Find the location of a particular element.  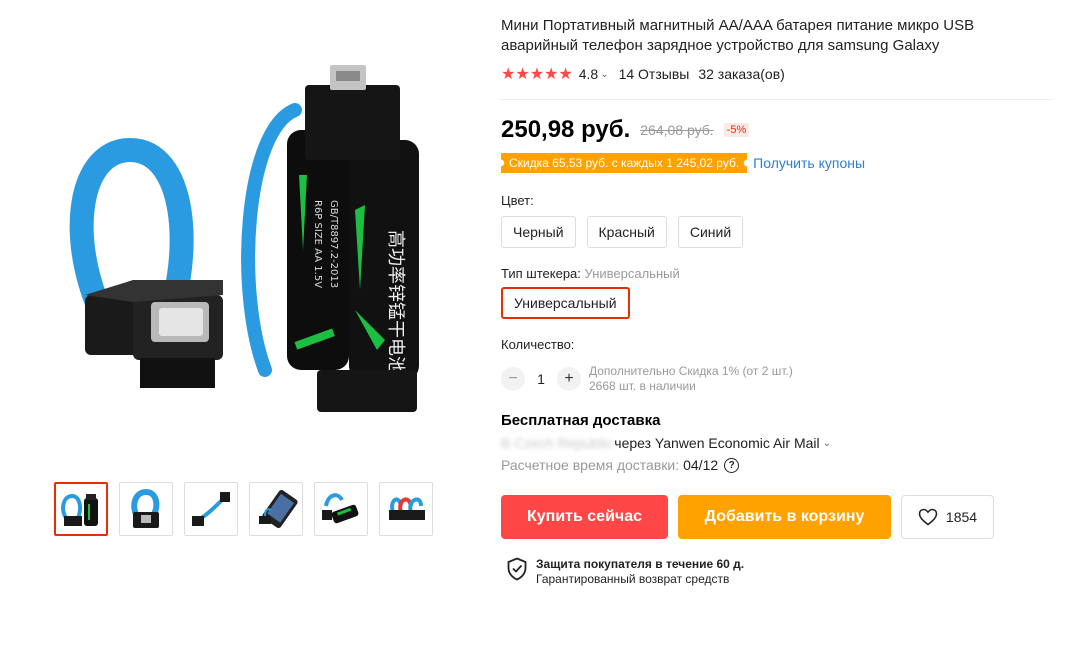

shipping-title: Бесплатная доставка is located at coordinates (581, 420).